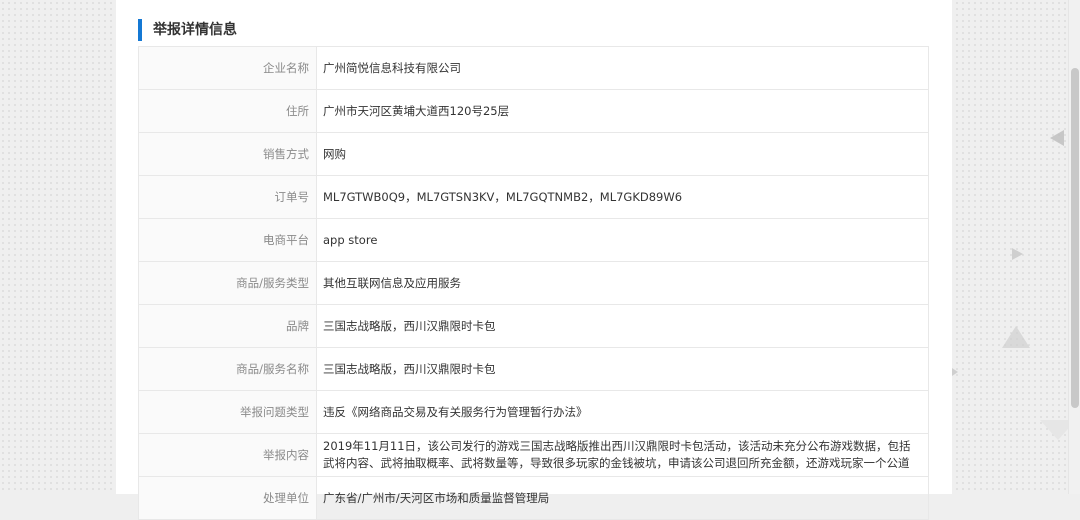 The height and width of the screenshot is (520, 1080). Describe the element at coordinates (622, 240) in the screenshot. I see `row-value: app store` at that location.